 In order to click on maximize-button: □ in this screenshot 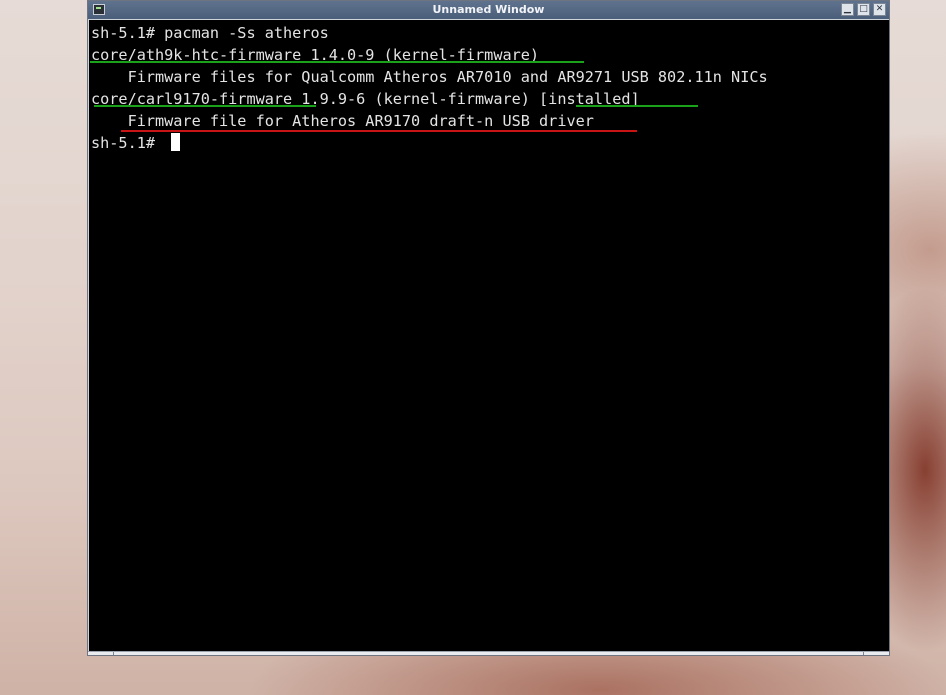, I will do `click(863, 9)`.